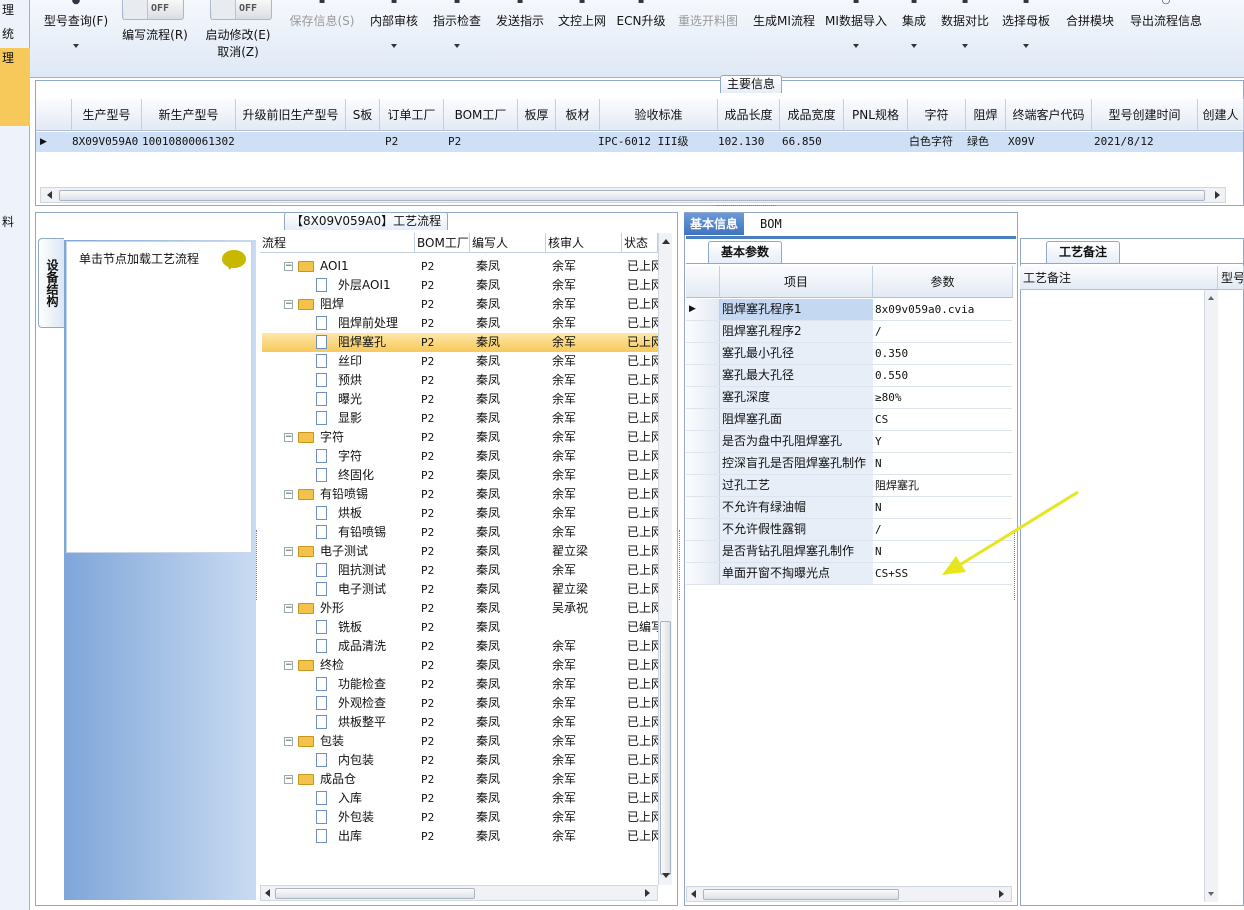  What do you see at coordinates (1221, 115) in the screenshot?
I see `col-header: 创建人` at bounding box center [1221, 115].